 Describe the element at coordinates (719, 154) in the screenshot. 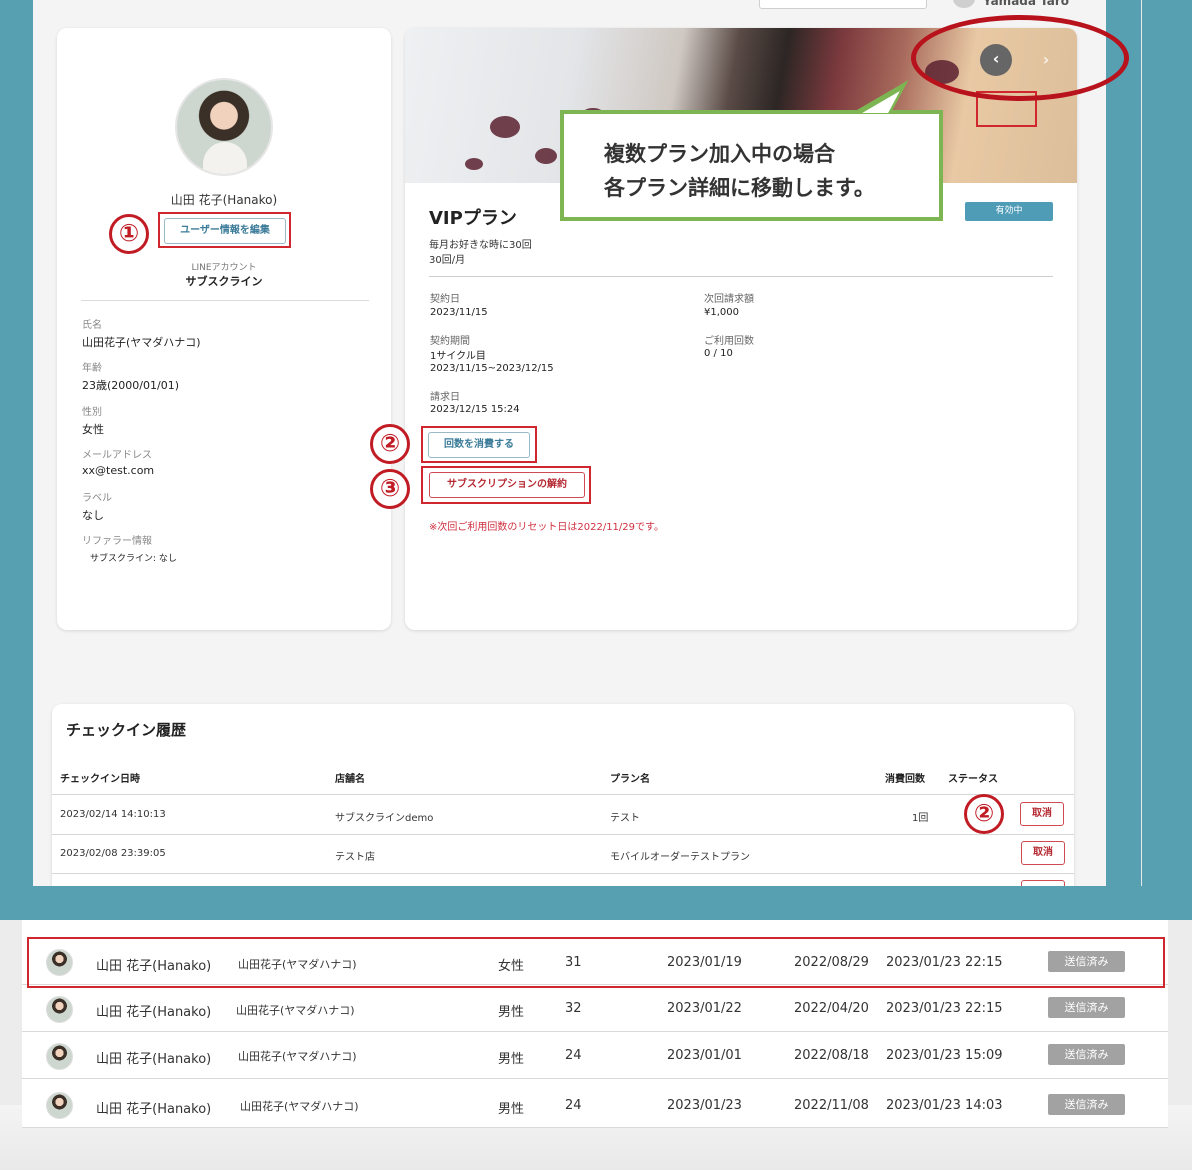

I see `callout-line-1: 複数プラン加入中の場合` at that location.